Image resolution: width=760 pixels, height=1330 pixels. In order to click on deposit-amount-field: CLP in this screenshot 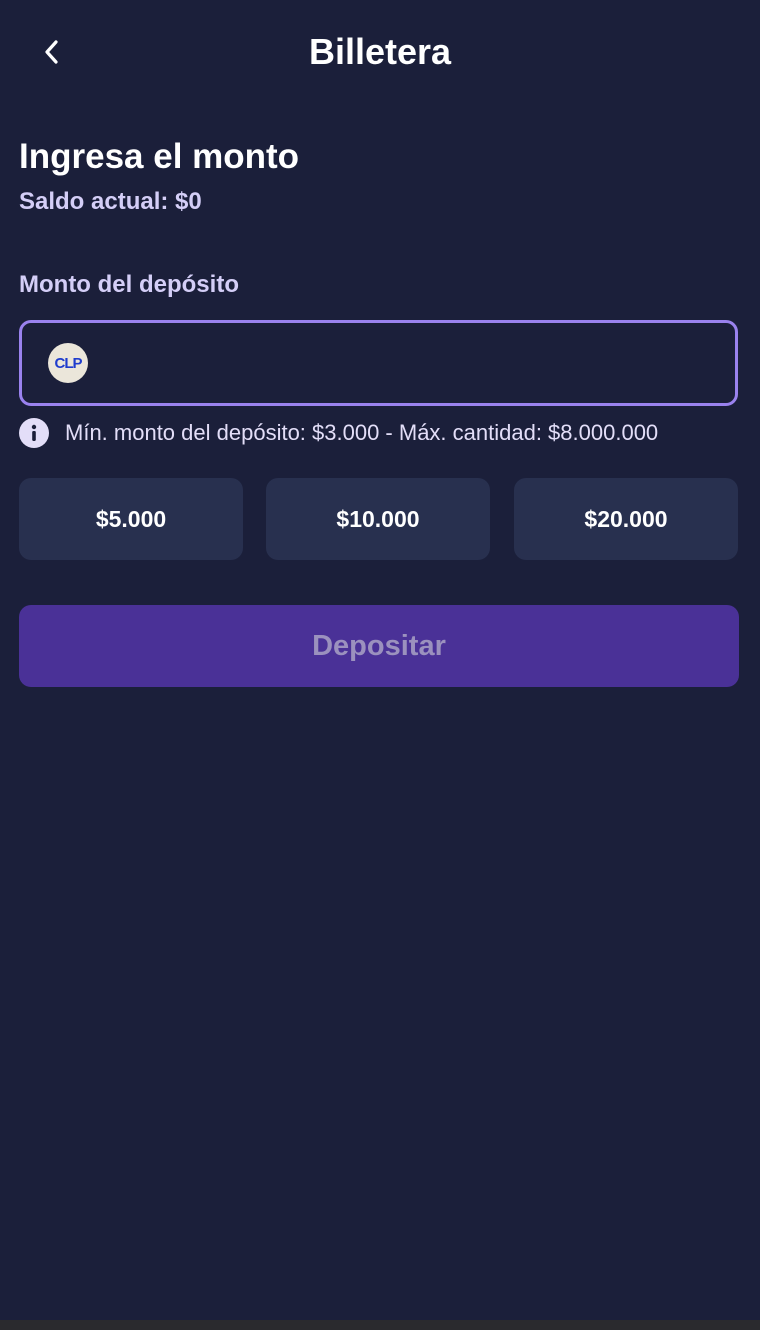, I will do `click(378, 363)`.